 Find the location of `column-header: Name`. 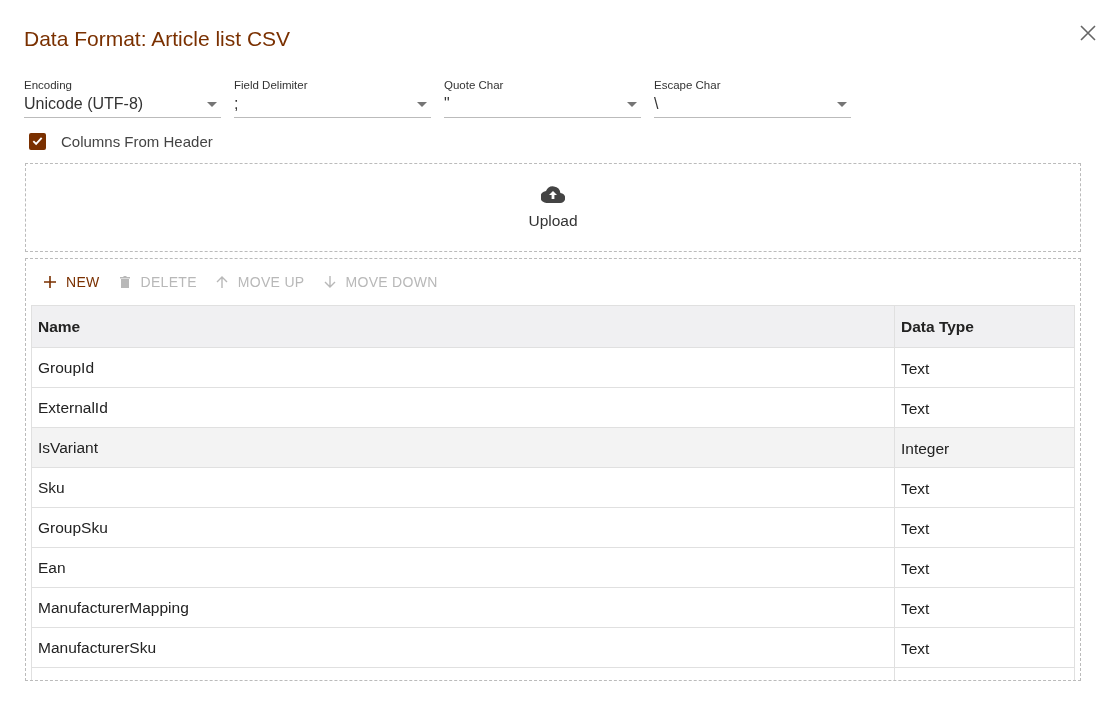

column-header: Name is located at coordinates (463, 326).